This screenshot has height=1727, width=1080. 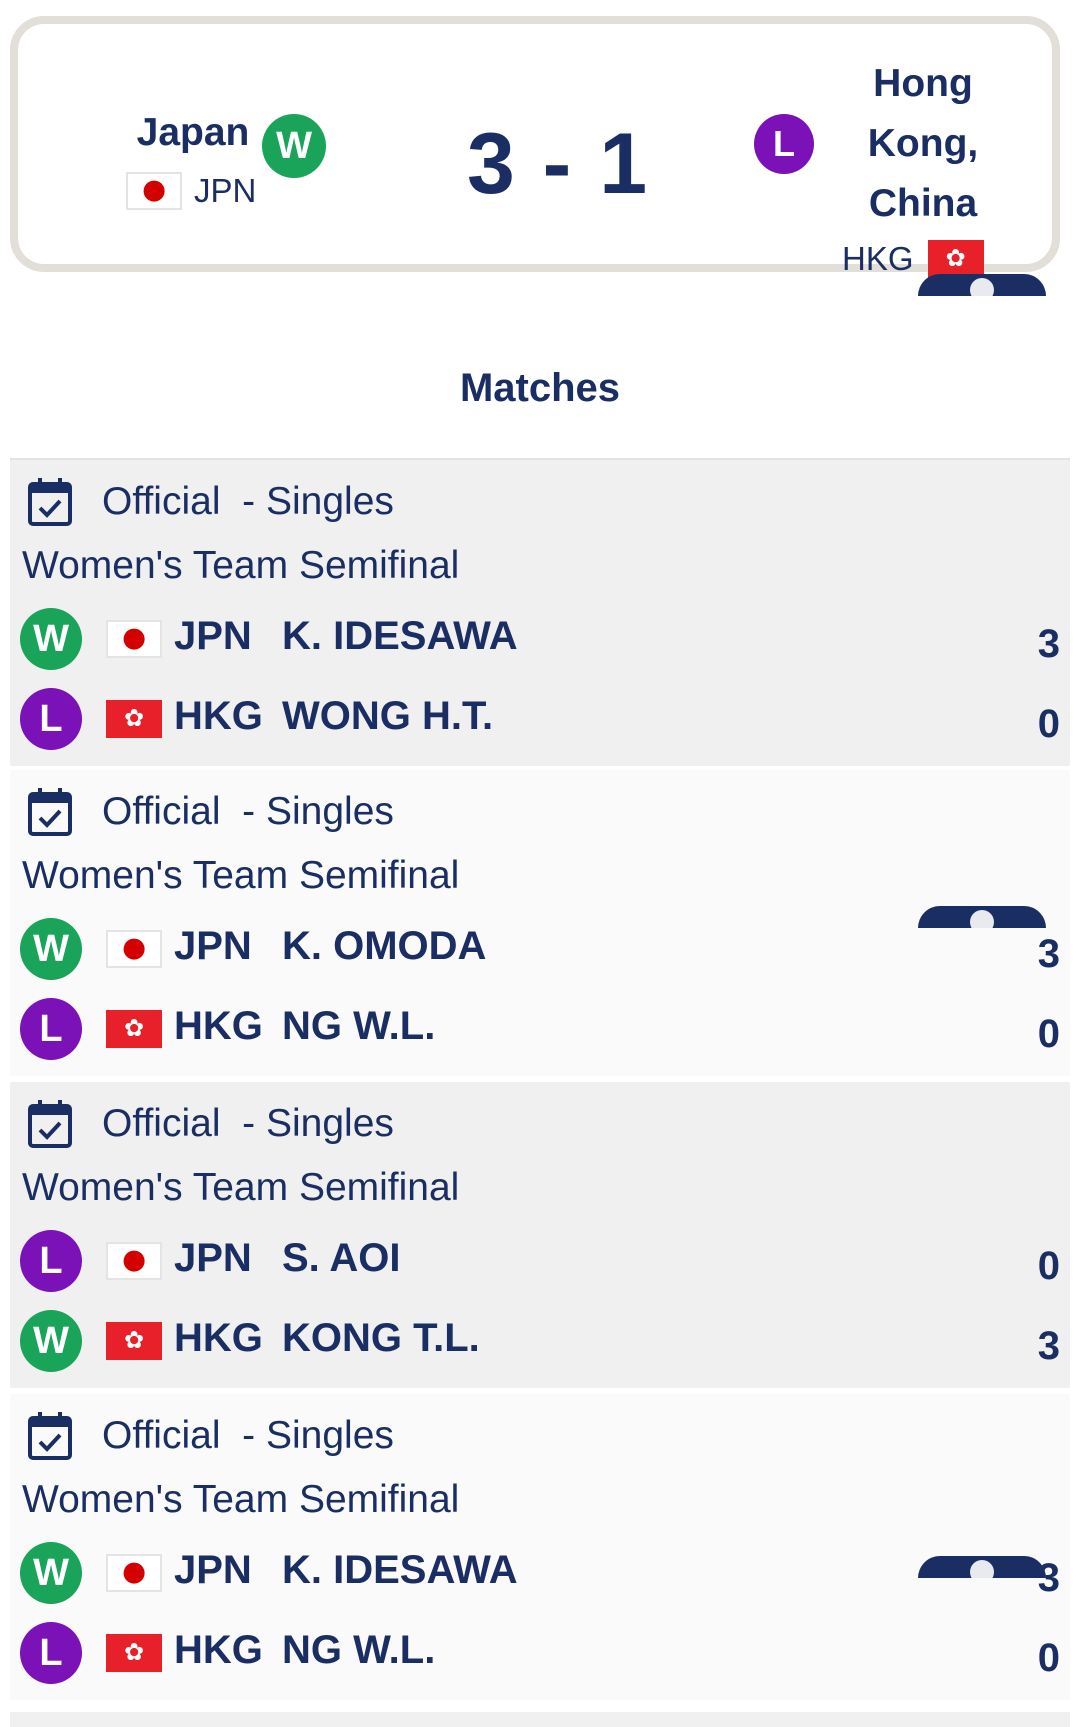 I want to click on team-right-name-line: China, so click(x=923, y=203).